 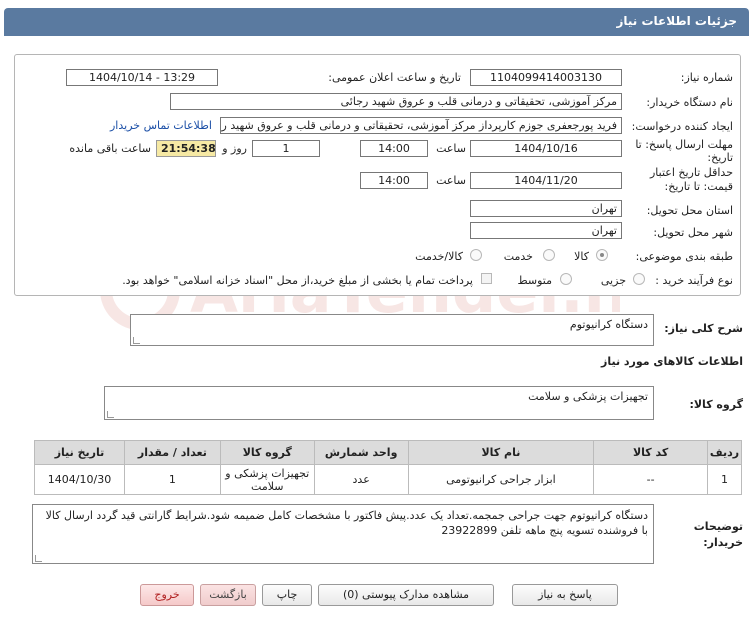 I want to click on validity-time-label: ساعت, so click(x=451, y=180).